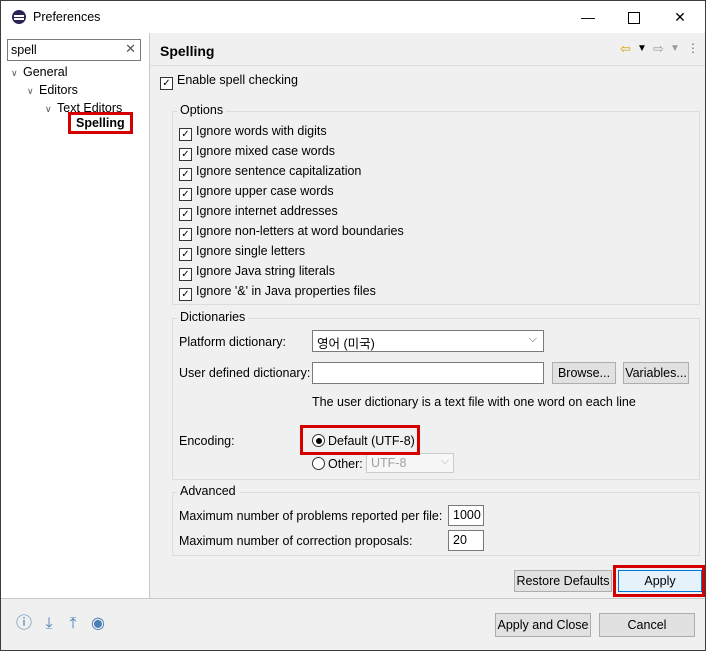 Image resolution: width=706 pixels, height=651 pixels. I want to click on title-separator, so click(427, 65).